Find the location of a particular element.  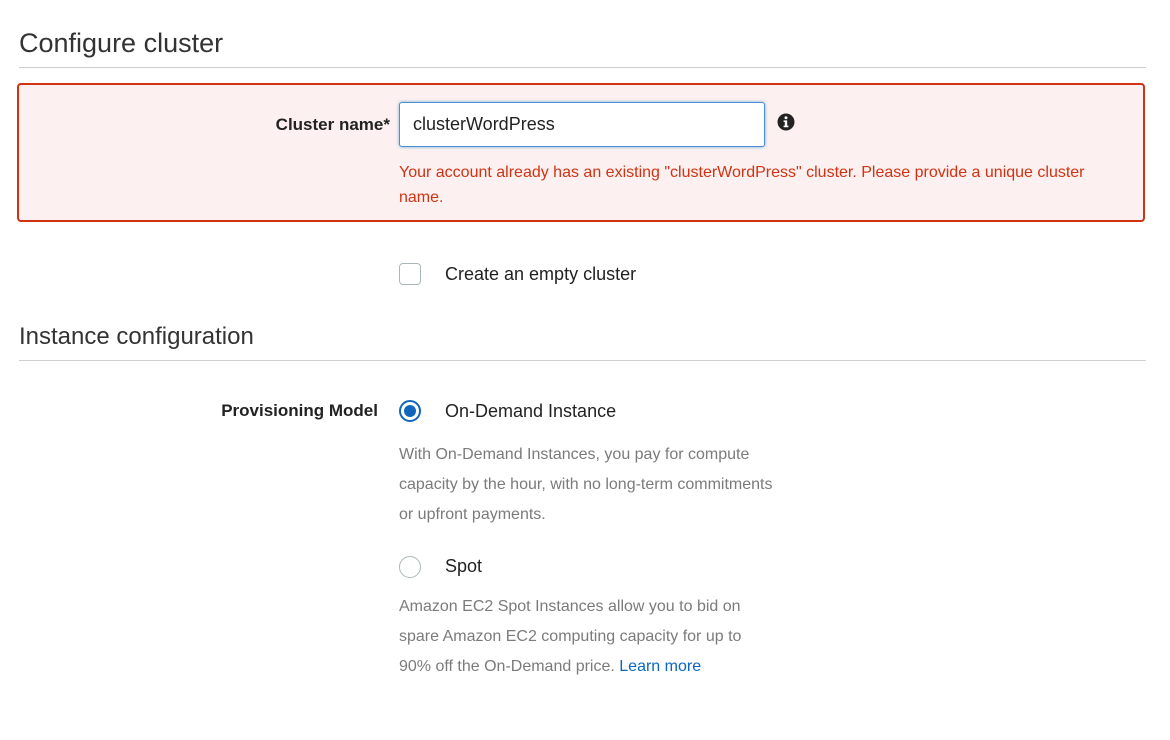

empty-cluster-label: Create an empty cluster is located at coordinates (540, 274).